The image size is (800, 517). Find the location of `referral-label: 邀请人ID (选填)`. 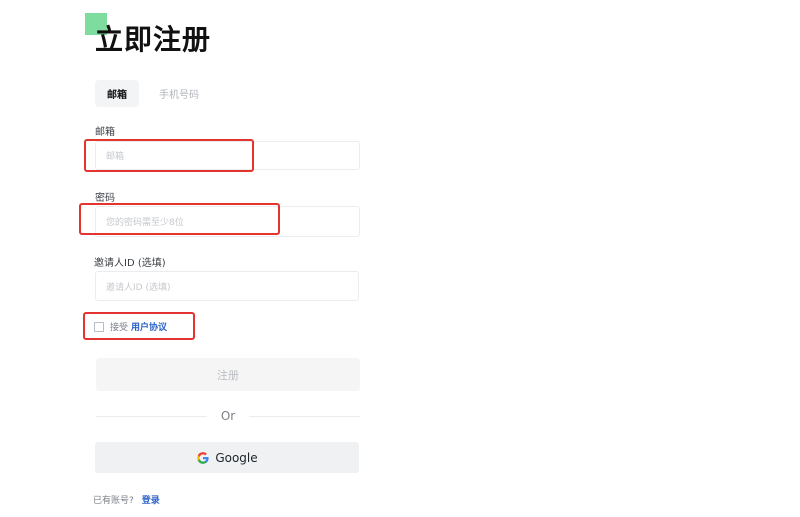

referral-label: 邀请人ID (选填) is located at coordinates (130, 263).